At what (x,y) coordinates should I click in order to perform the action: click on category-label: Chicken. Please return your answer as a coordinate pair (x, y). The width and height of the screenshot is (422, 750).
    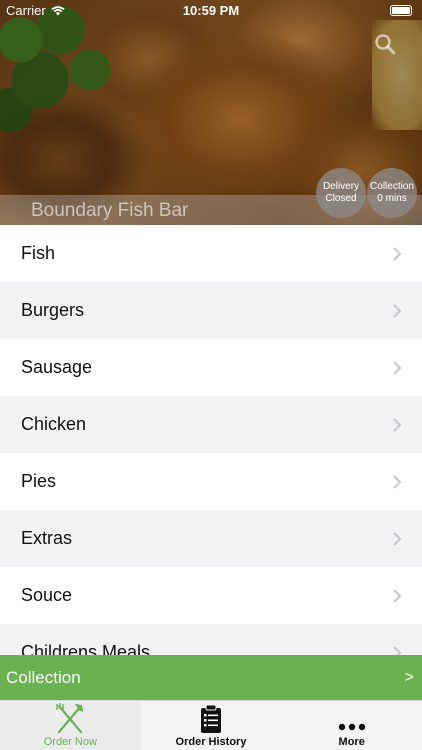
    Looking at the image, I should click on (54, 424).